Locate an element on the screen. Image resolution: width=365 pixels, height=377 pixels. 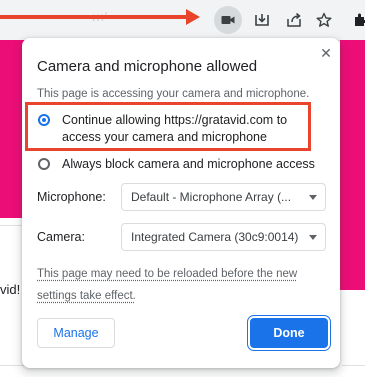
close-button: ✕ is located at coordinates (326, 53).